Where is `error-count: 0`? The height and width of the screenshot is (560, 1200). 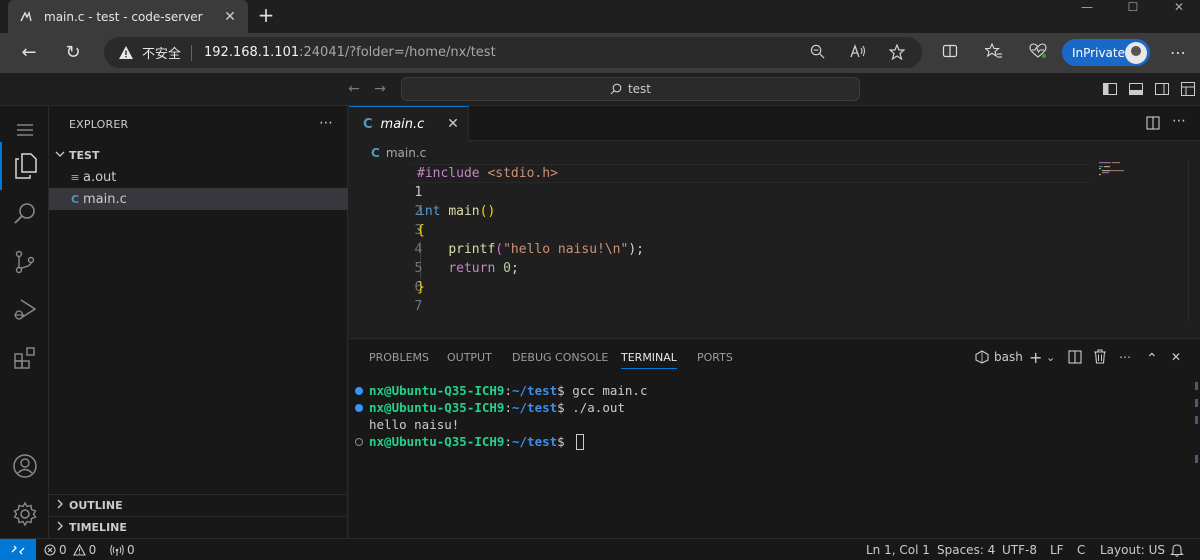
error-count: 0 is located at coordinates (63, 549).